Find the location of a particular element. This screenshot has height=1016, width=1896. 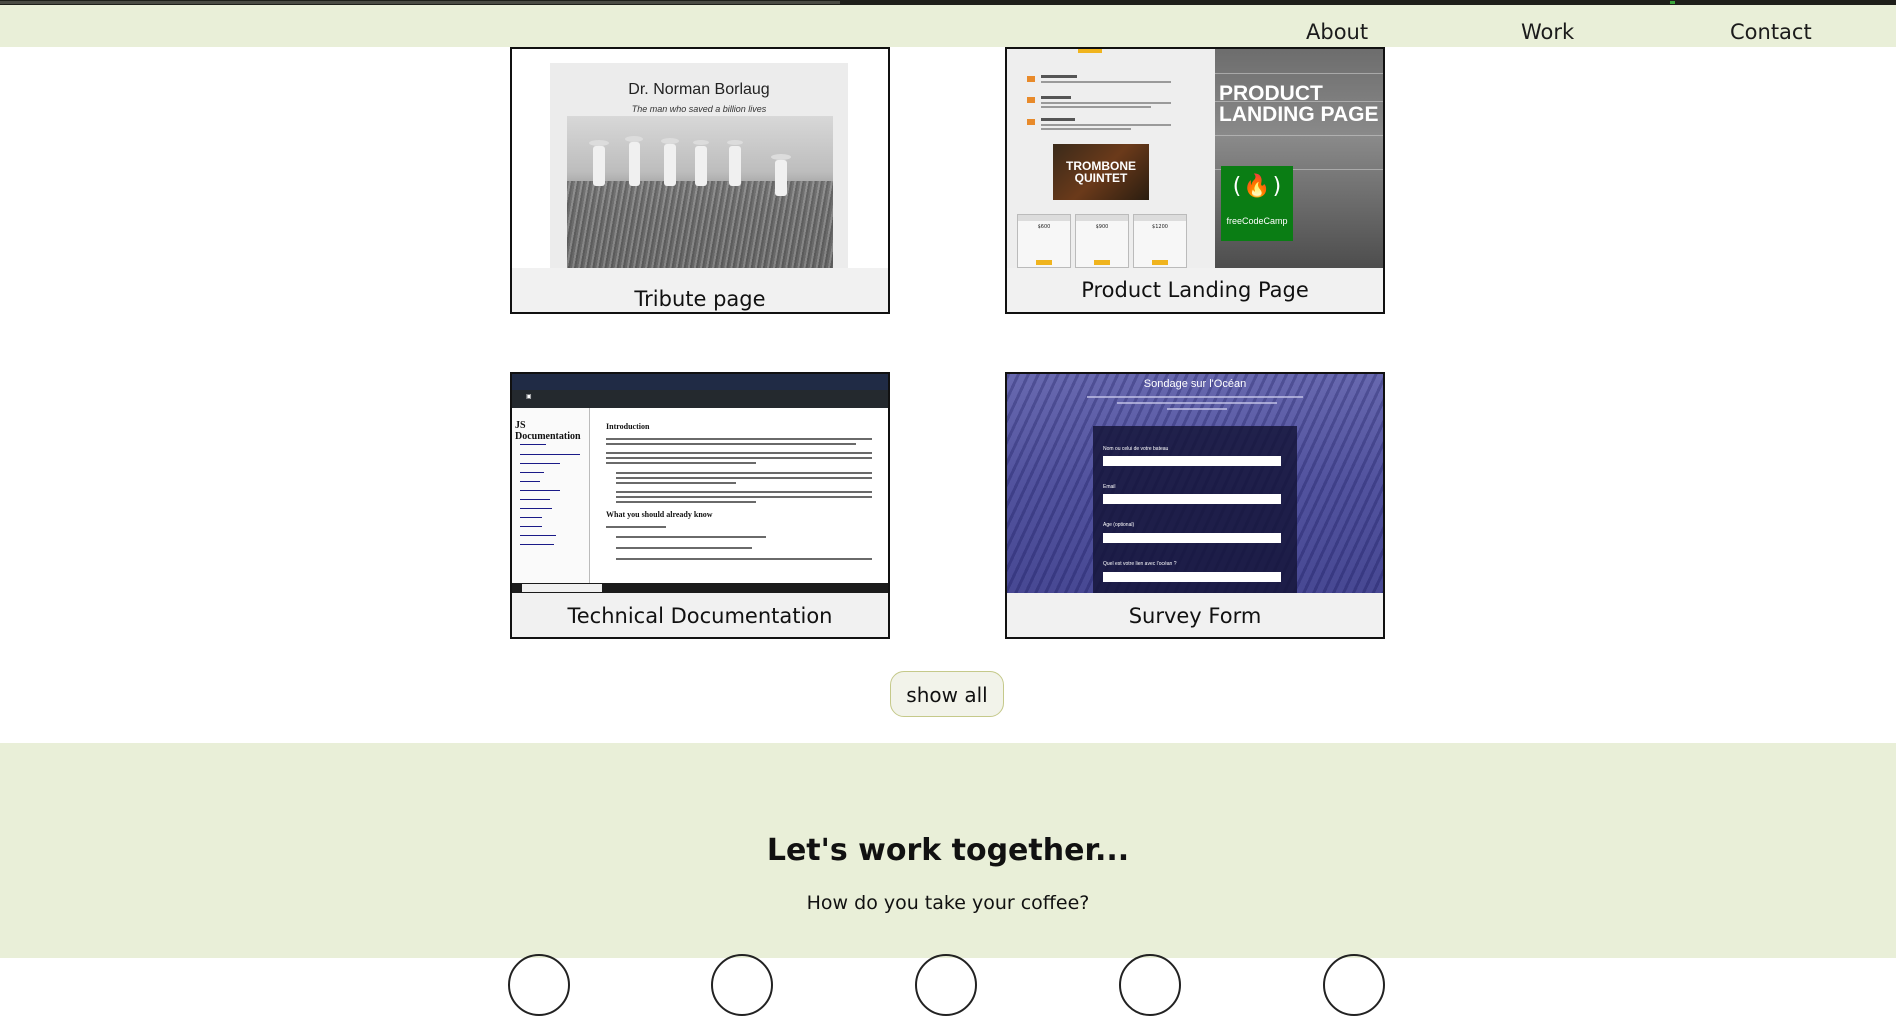

project-title: Product Landing Page is located at coordinates (1195, 290).